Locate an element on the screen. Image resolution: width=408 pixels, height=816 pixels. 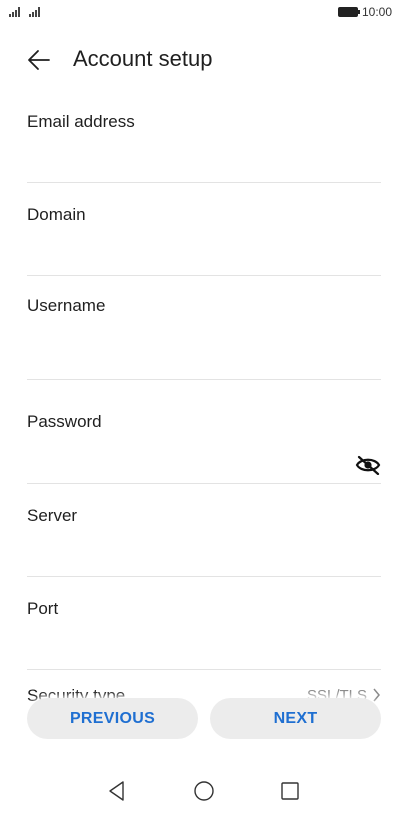
password-field: Password is located at coordinates (204, 432).